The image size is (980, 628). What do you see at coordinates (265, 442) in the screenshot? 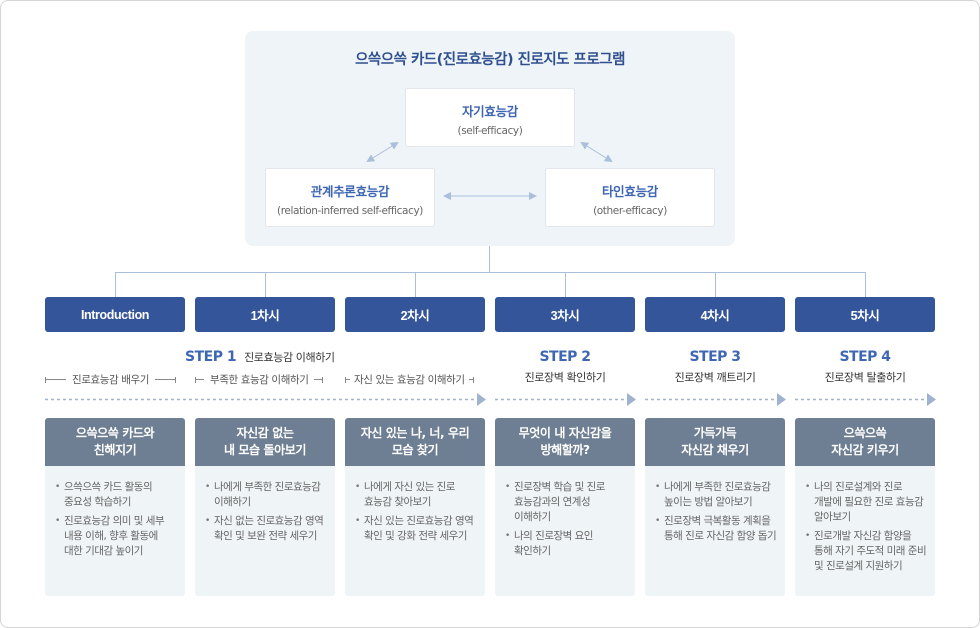
I see `card-title: 자신감 없는 내 모습 돌아보기` at bounding box center [265, 442].